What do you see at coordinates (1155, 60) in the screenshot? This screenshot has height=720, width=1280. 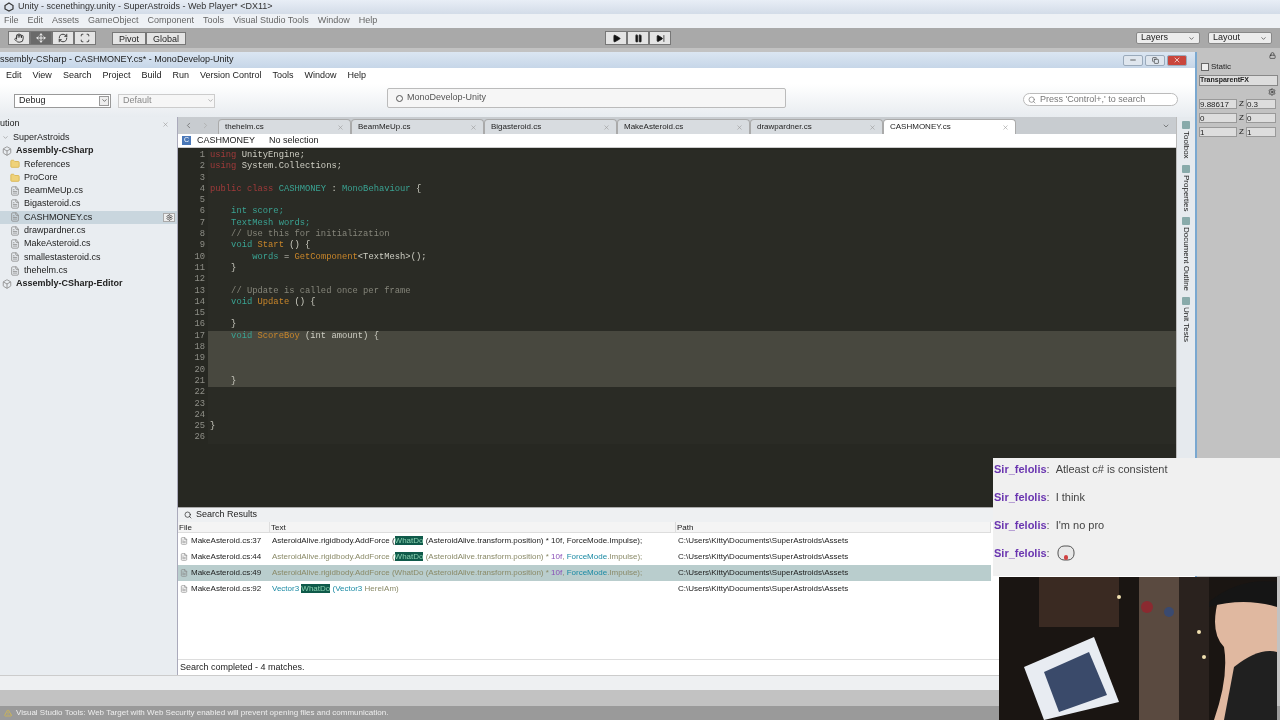 I see `restore-button` at bounding box center [1155, 60].